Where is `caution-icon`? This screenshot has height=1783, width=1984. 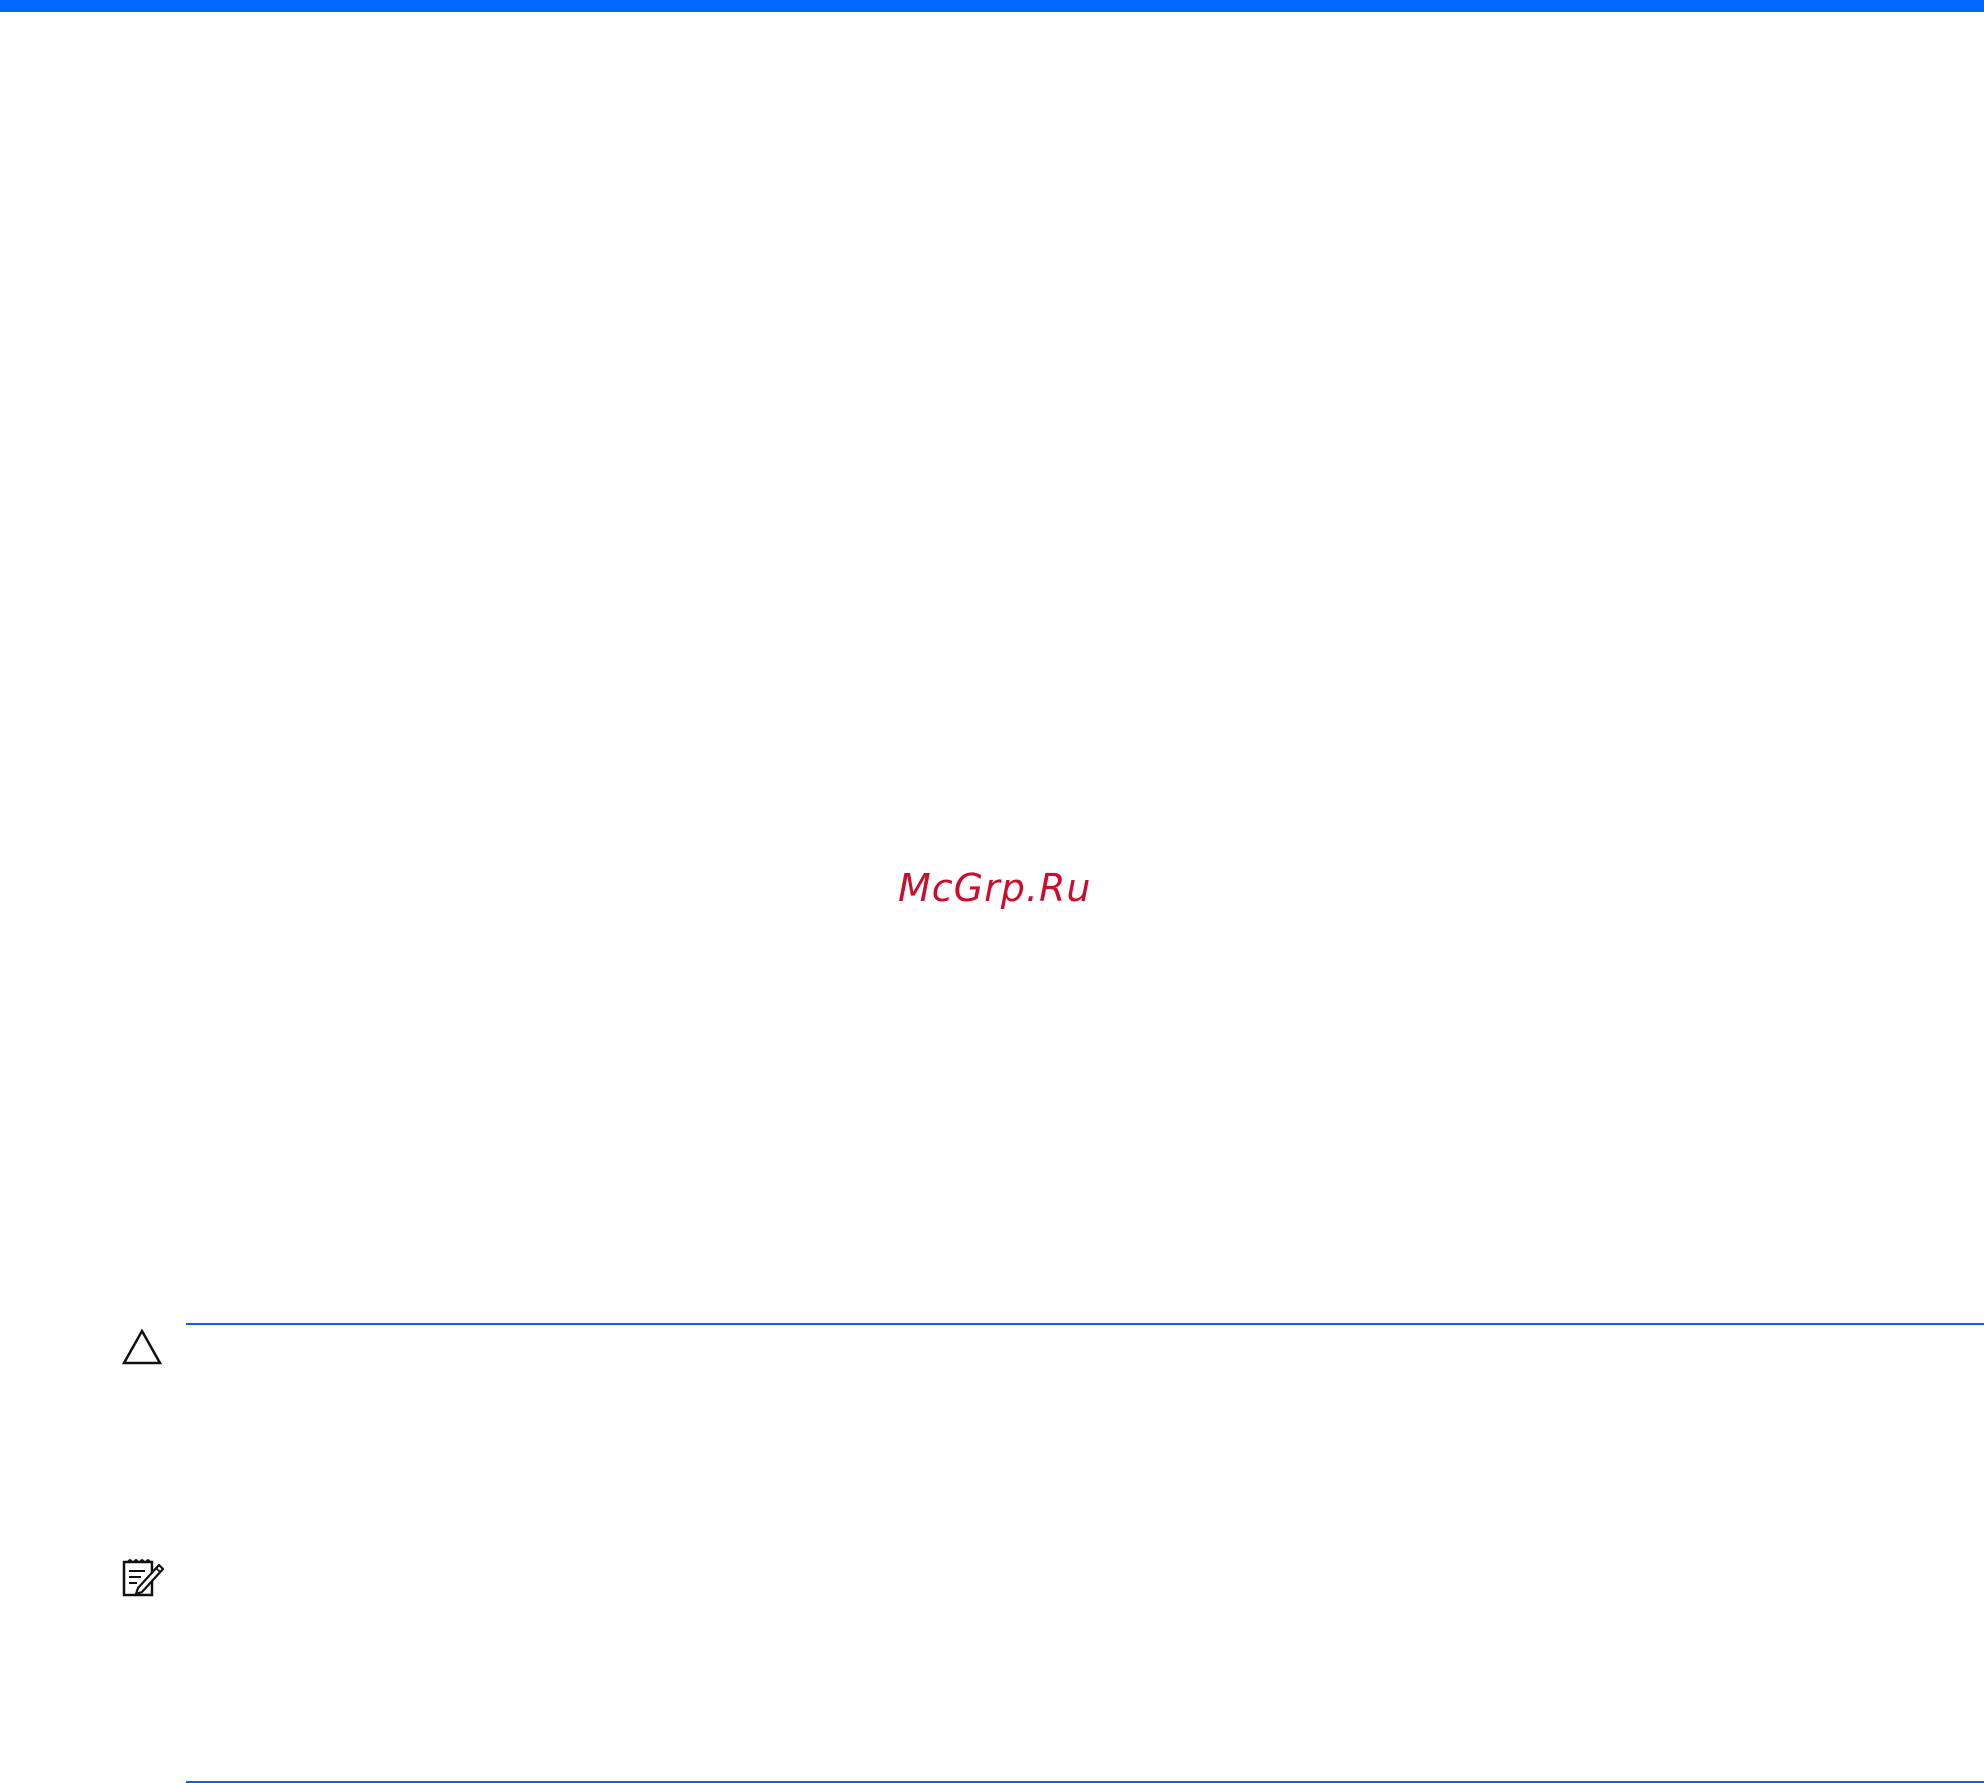
caution-icon is located at coordinates (142, 1347).